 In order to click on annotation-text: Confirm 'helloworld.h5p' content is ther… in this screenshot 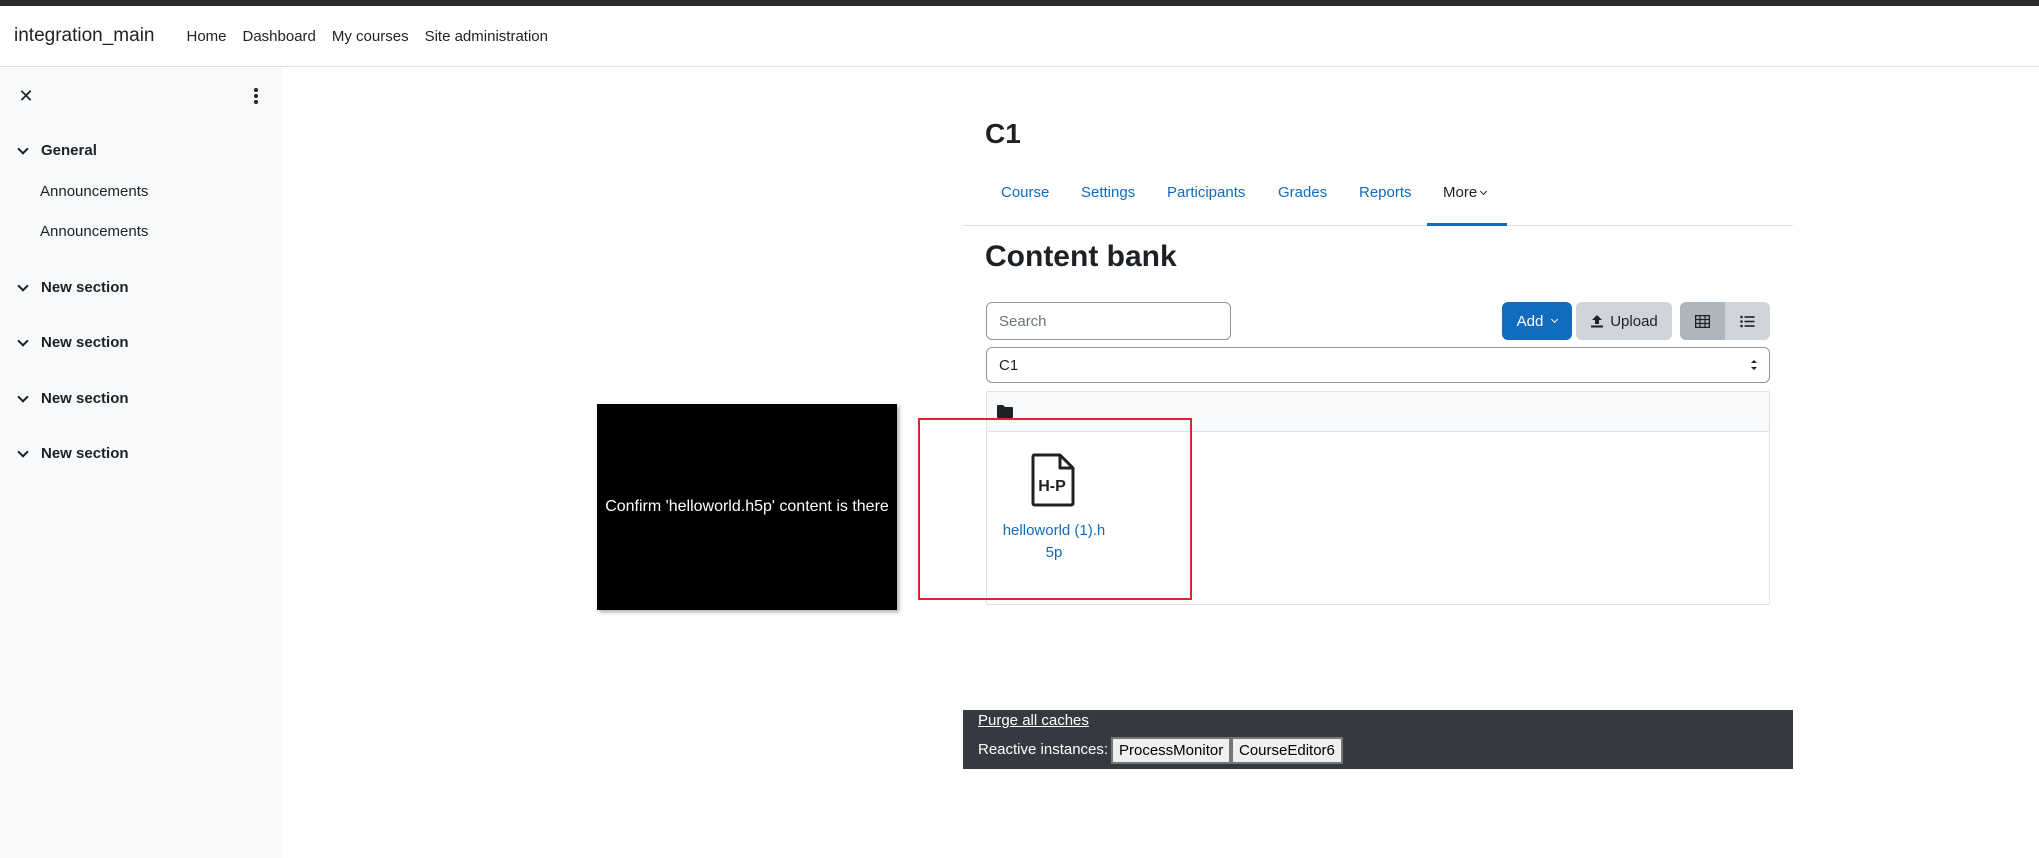, I will do `click(747, 506)`.